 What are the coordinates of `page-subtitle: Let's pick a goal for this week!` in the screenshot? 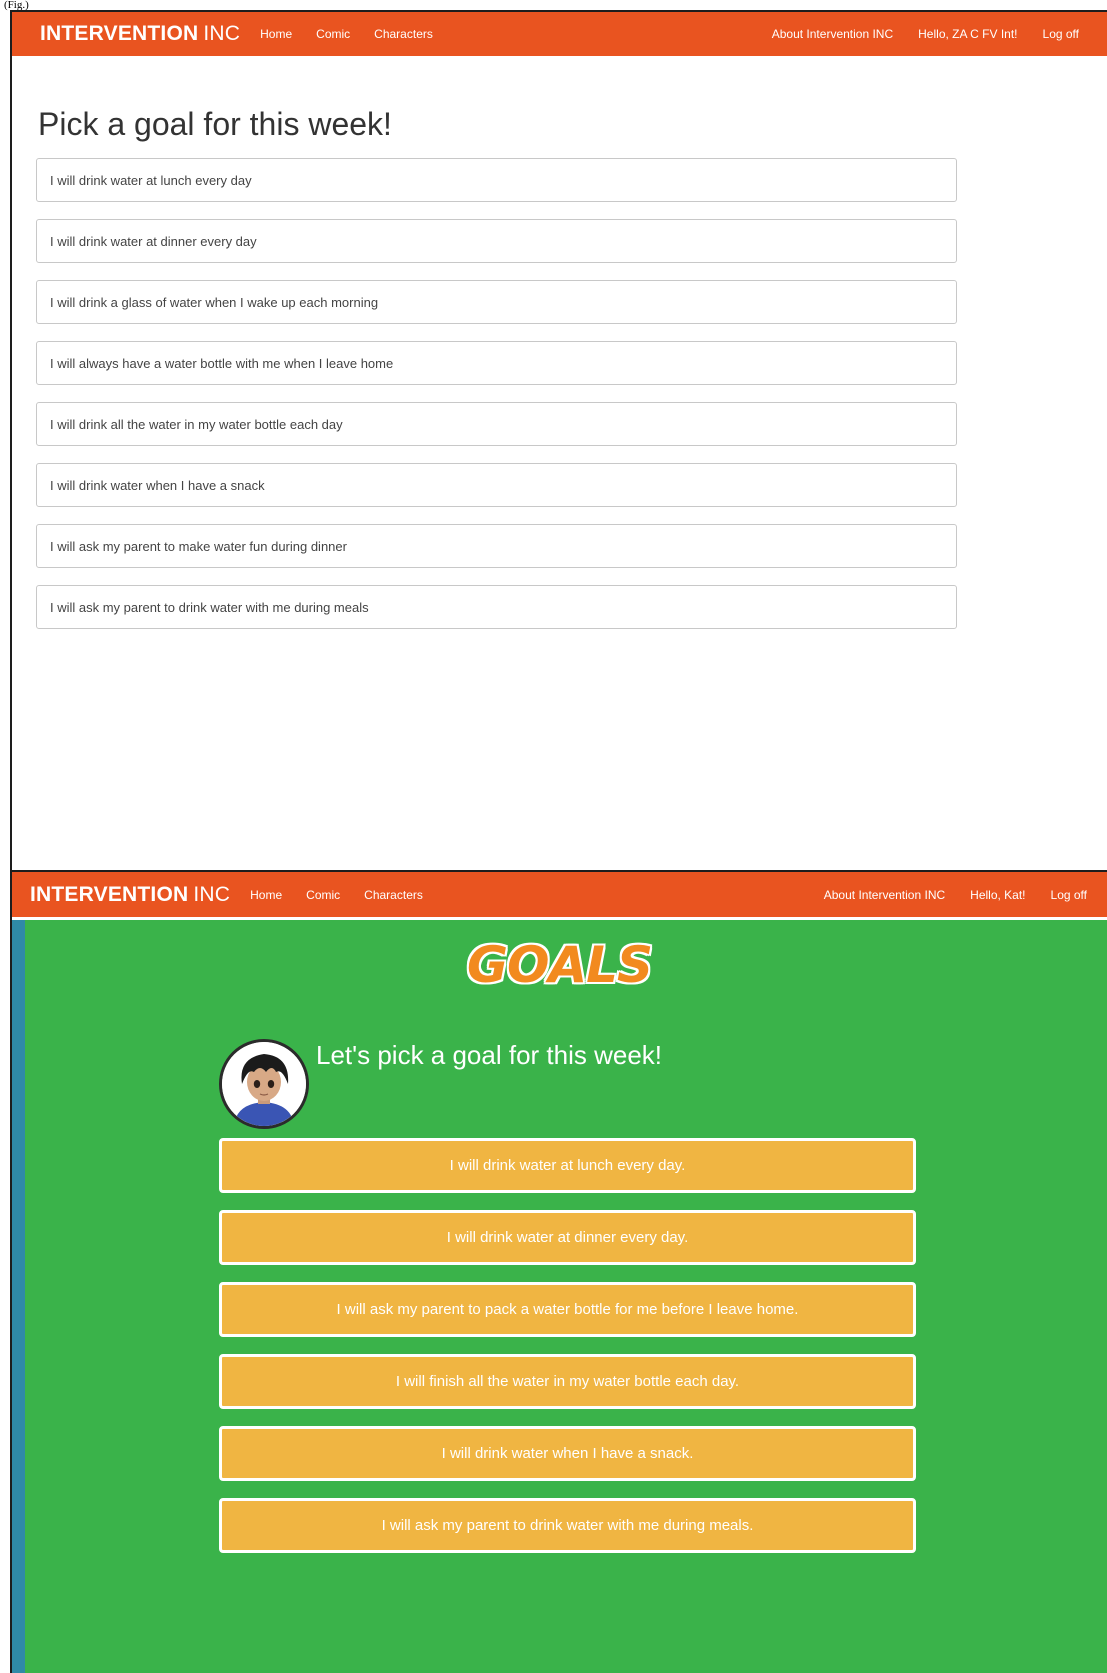 It's located at (489, 1055).